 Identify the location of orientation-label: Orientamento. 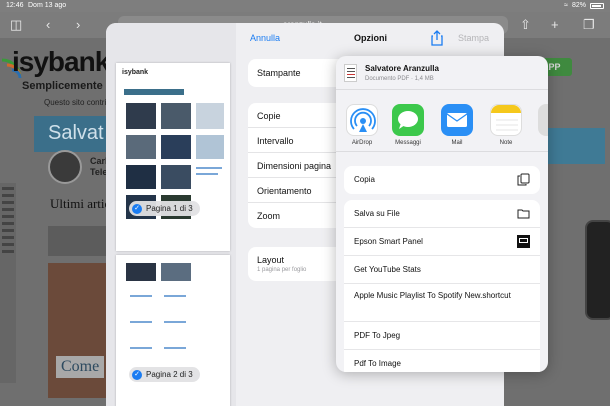
(284, 191).